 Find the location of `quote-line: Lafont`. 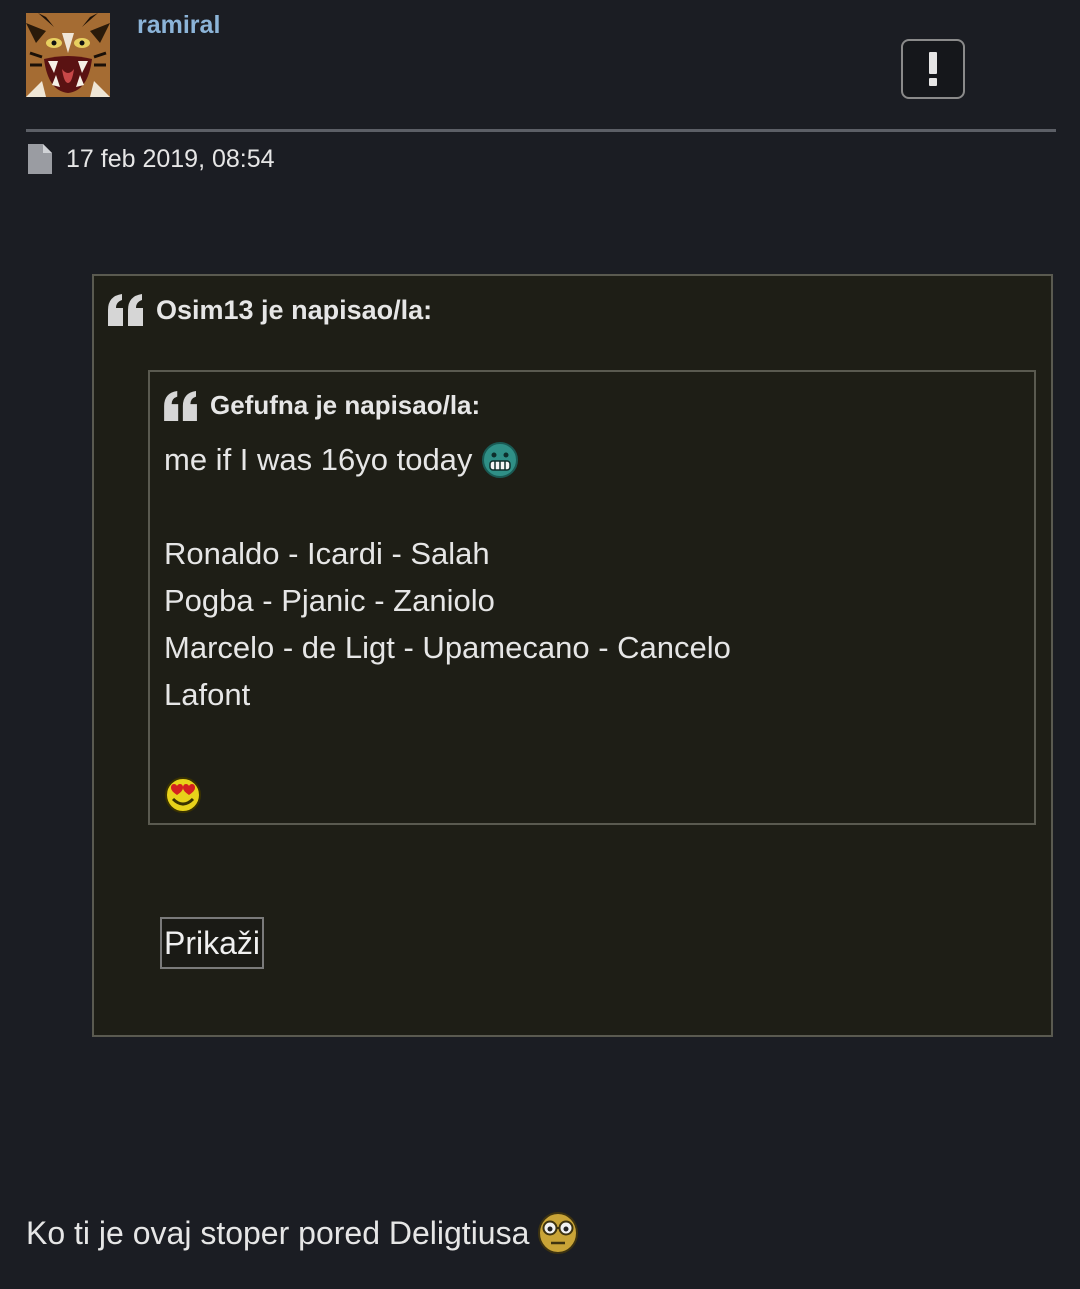

quote-line: Lafont is located at coordinates (447, 694).